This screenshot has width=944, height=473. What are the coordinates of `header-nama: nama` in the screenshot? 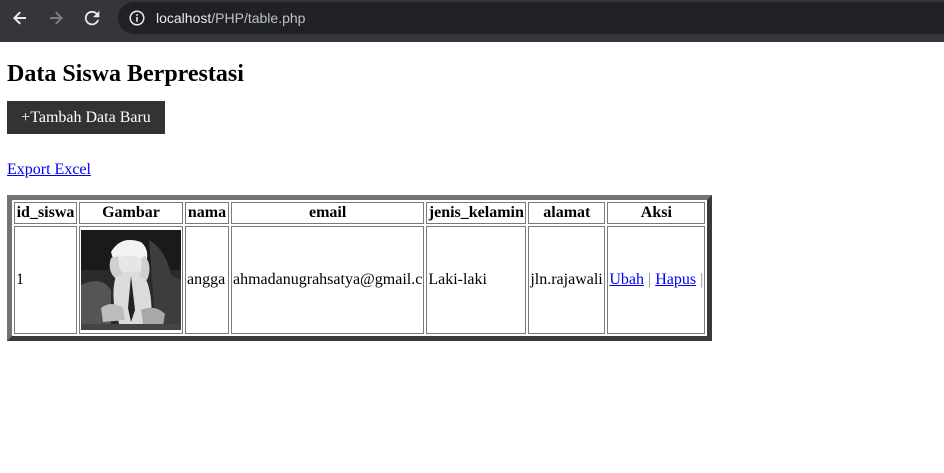 It's located at (207, 213).